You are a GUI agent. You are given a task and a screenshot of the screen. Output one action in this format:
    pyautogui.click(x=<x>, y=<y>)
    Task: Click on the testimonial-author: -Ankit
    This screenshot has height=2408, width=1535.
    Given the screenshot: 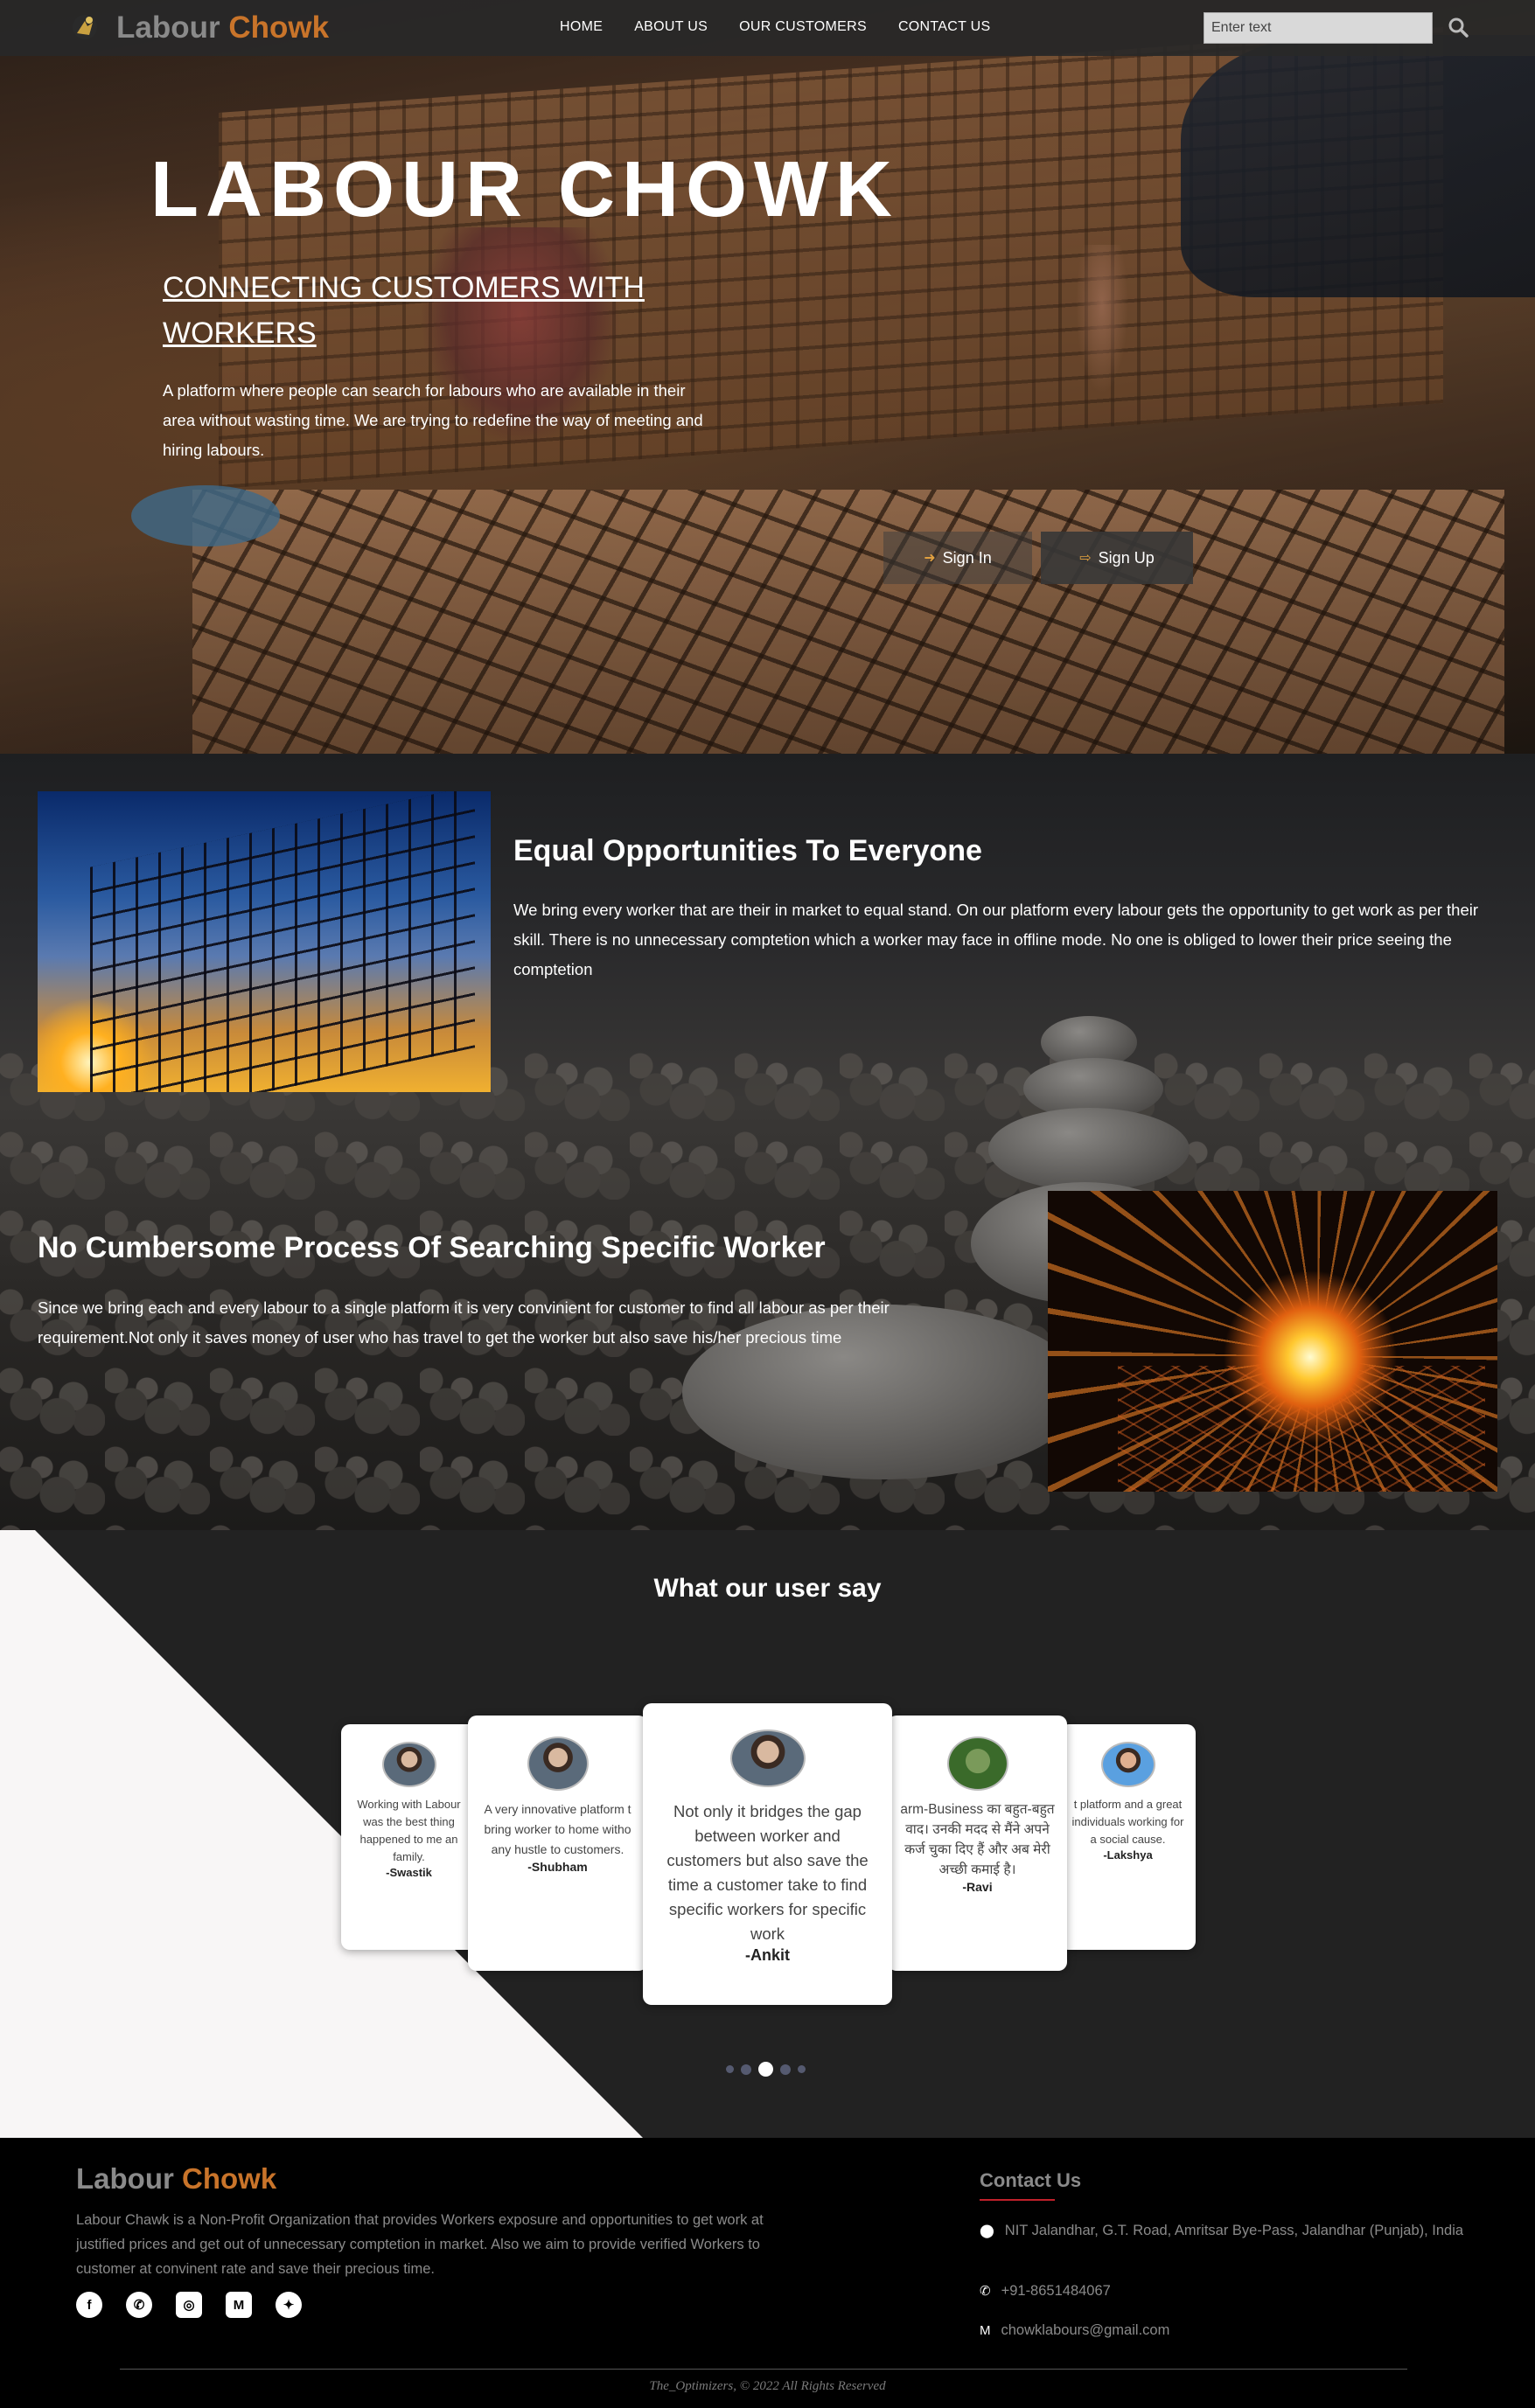 What is the action you would take?
    pyautogui.click(x=767, y=1955)
    